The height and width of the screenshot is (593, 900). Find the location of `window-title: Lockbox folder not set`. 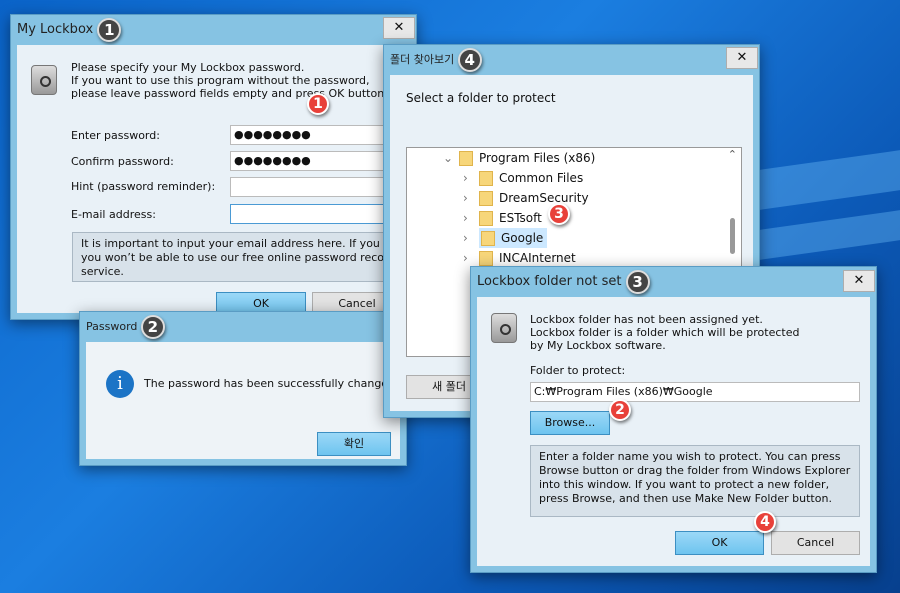

window-title: Lockbox folder not set is located at coordinates (549, 281).